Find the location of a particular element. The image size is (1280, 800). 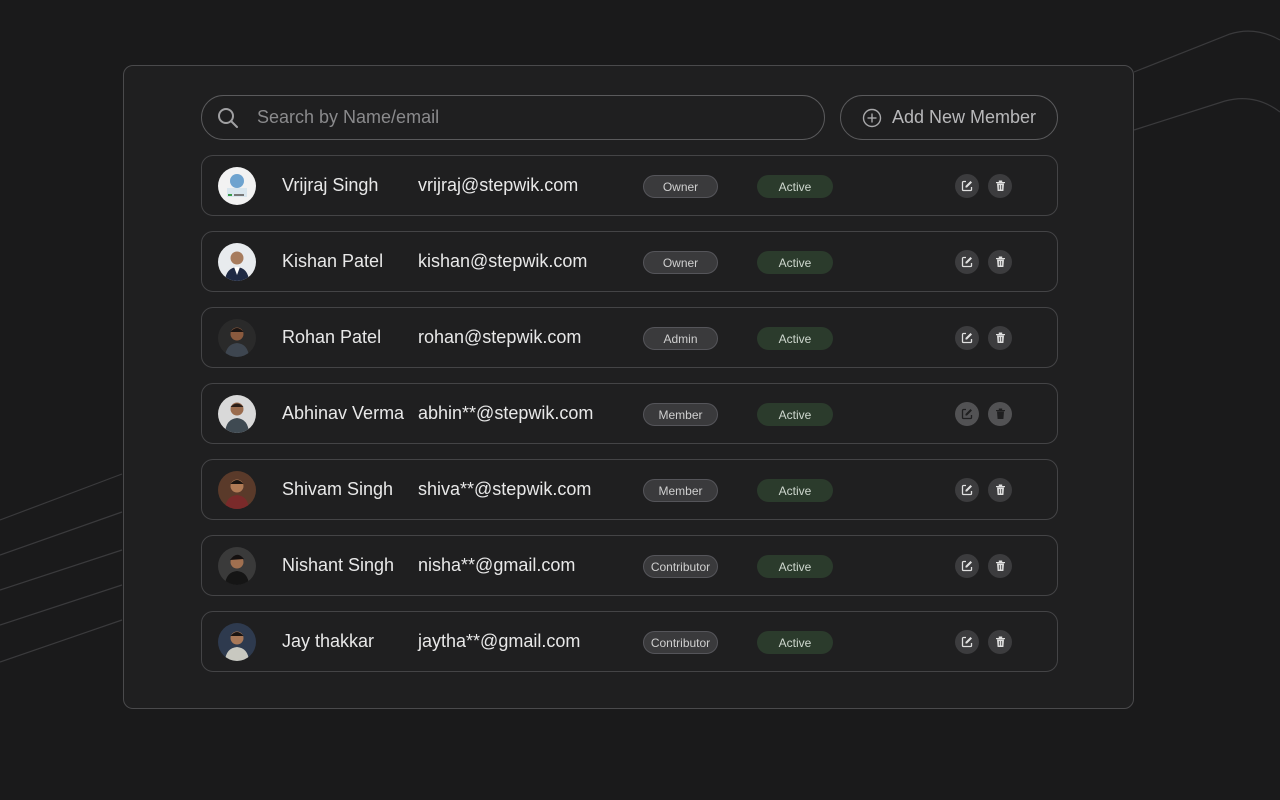

search-input is located at coordinates (539, 117).